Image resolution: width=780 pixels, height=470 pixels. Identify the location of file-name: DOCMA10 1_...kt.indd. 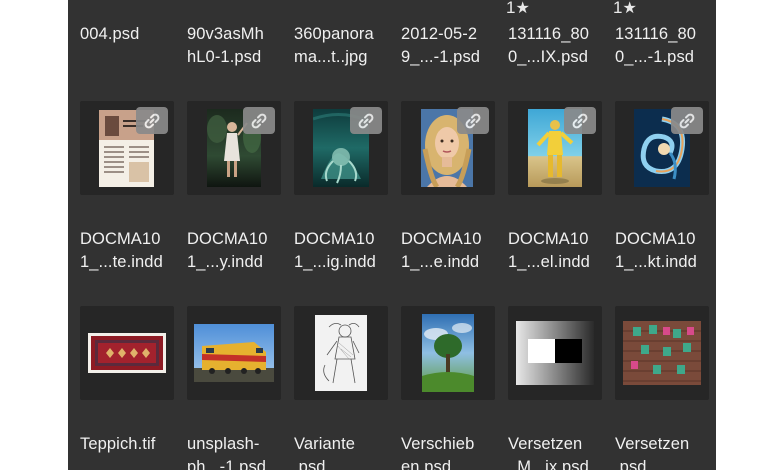
(656, 250).